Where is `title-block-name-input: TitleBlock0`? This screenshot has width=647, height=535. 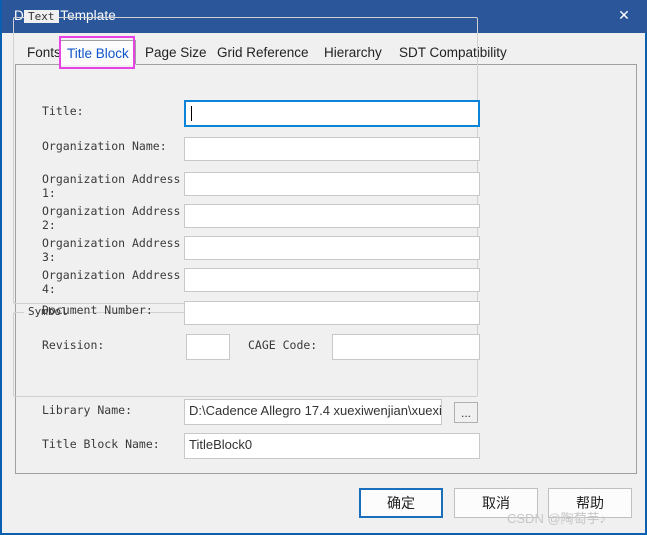
title-block-name-input: TitleBlock0 is located at coordinates (332, 446).